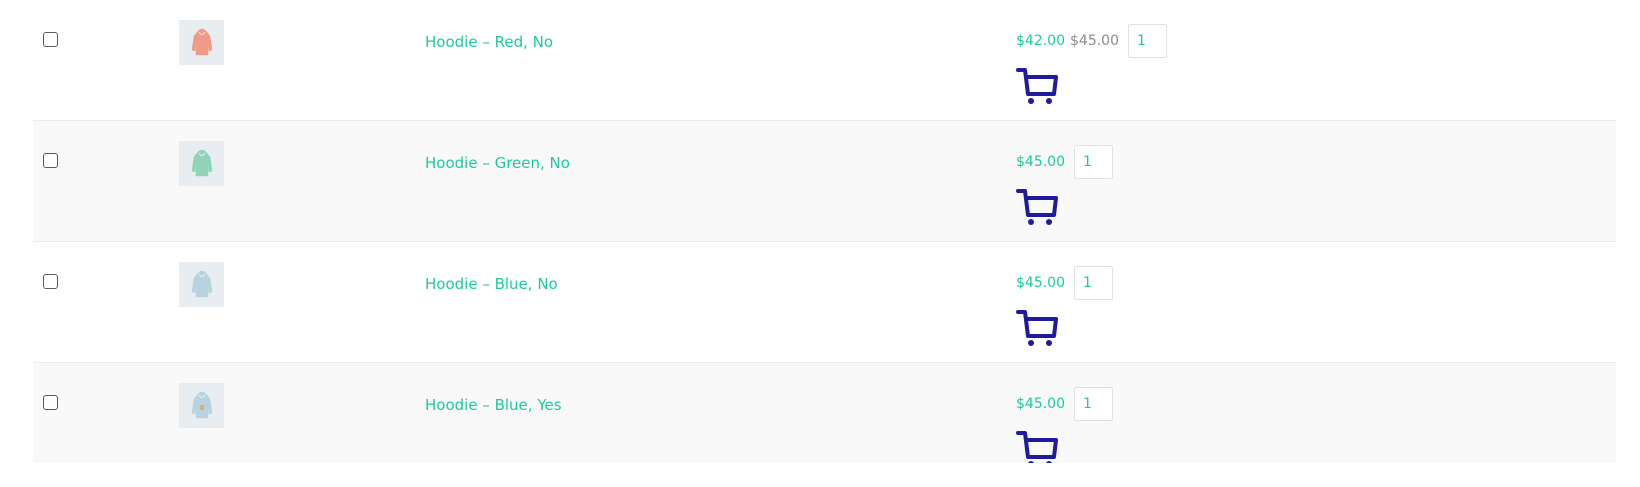 The image size is (1640, 487). I want to click on regular-price: $45.00, so click(1094, 41).